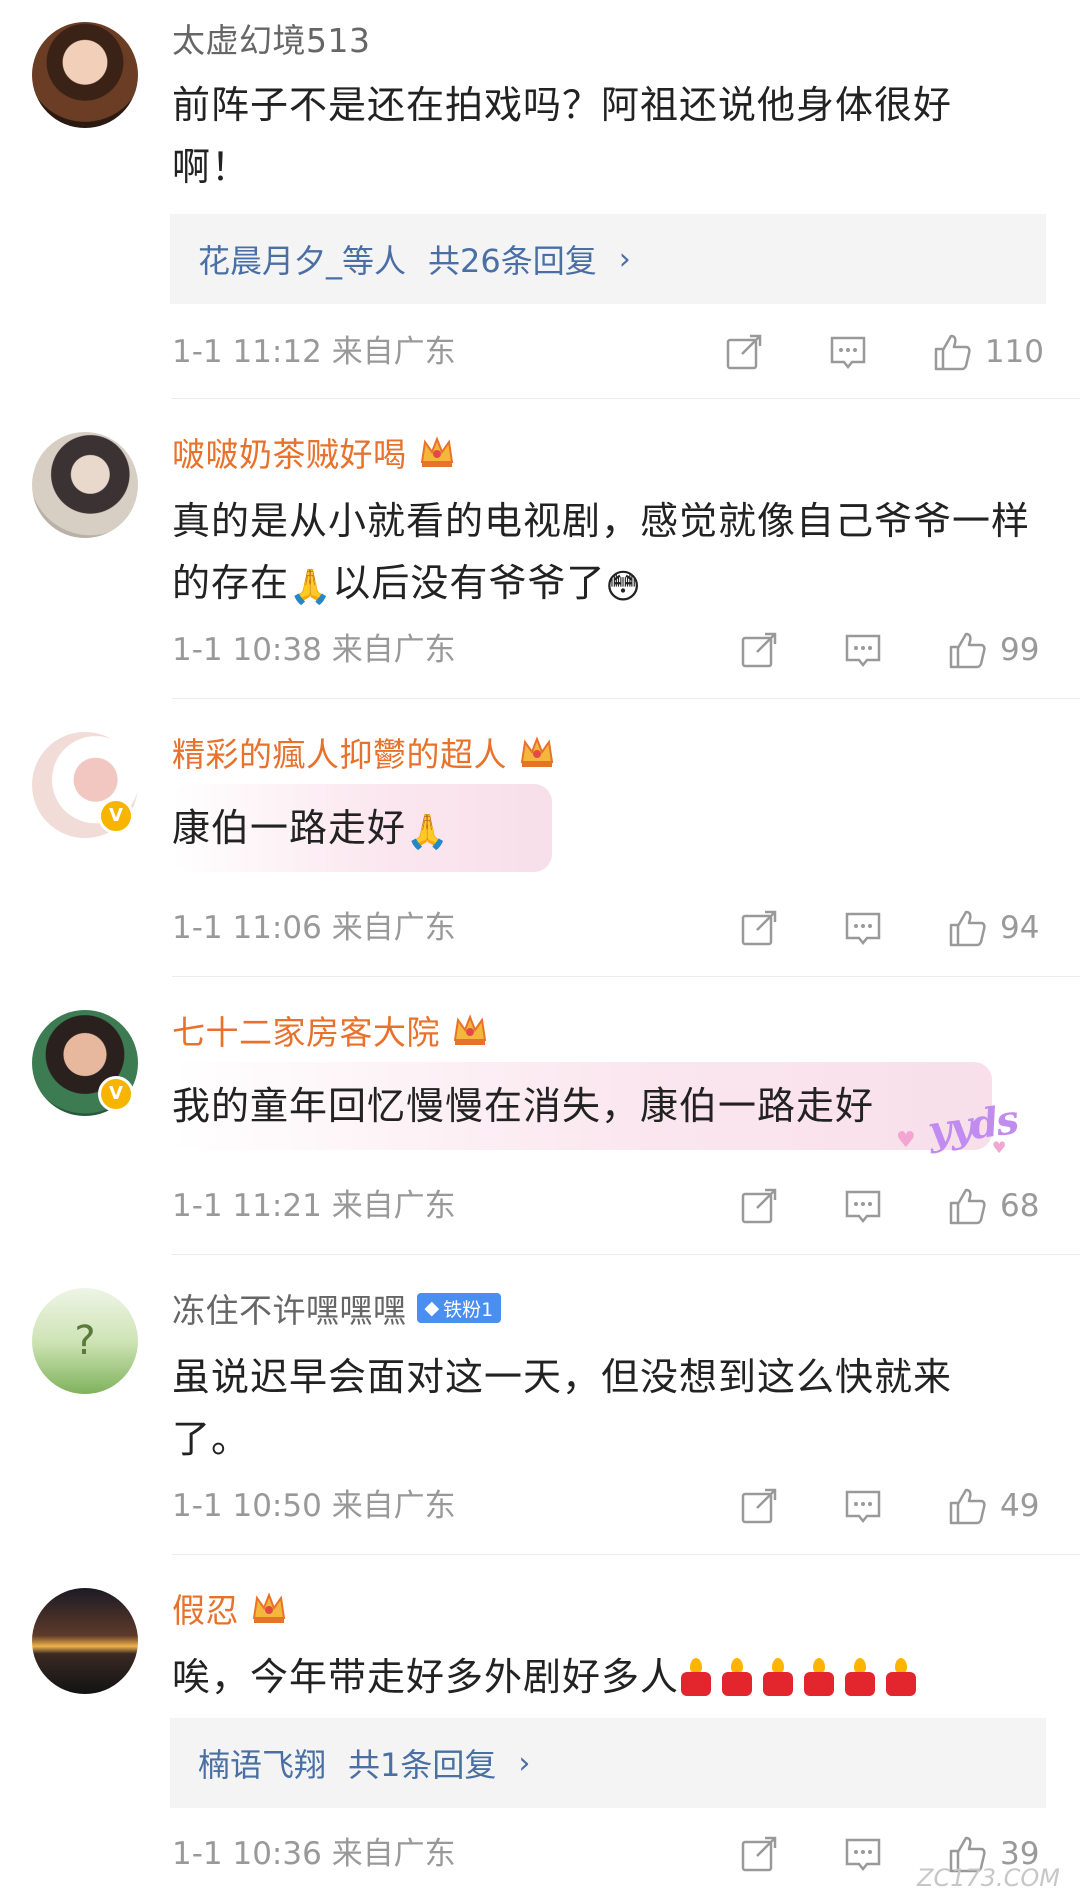  What do you see at coordinates (306, 1030) in the screenshot?
I see `commenter-name: 七十二家房客大院` at bounding box center [306, 1030].